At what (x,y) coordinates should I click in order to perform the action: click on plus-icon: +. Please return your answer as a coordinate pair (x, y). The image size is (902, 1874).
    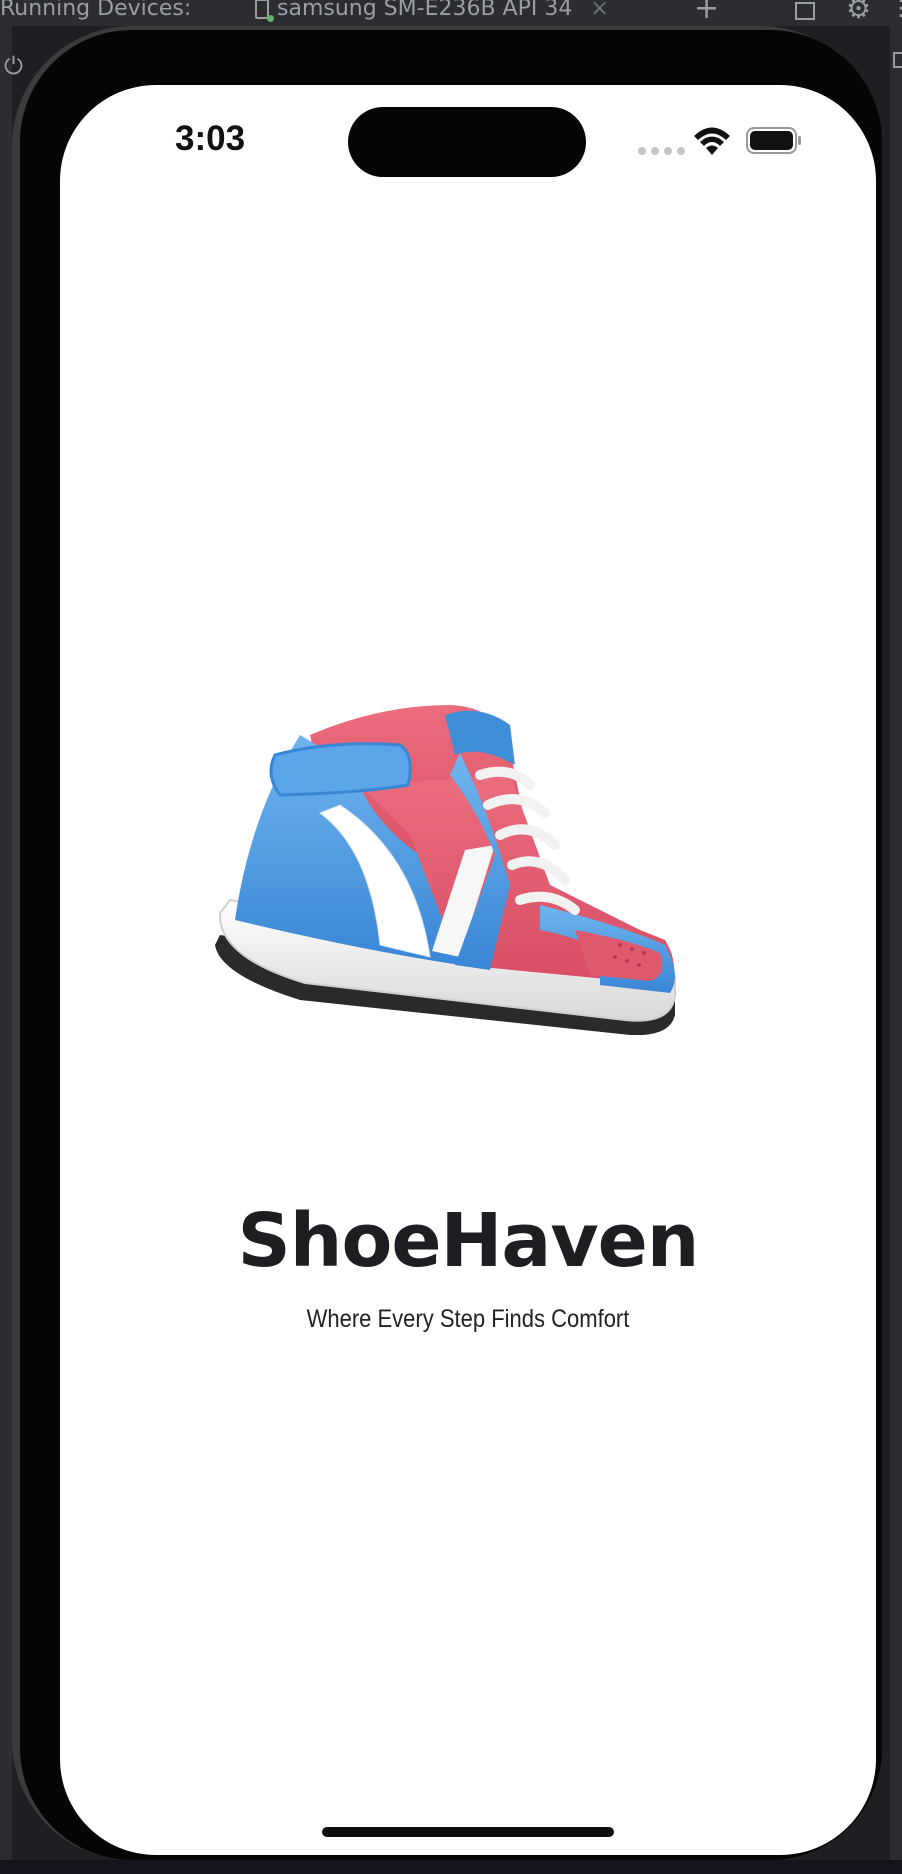
    Looking at the image, I should click on (706, 12).